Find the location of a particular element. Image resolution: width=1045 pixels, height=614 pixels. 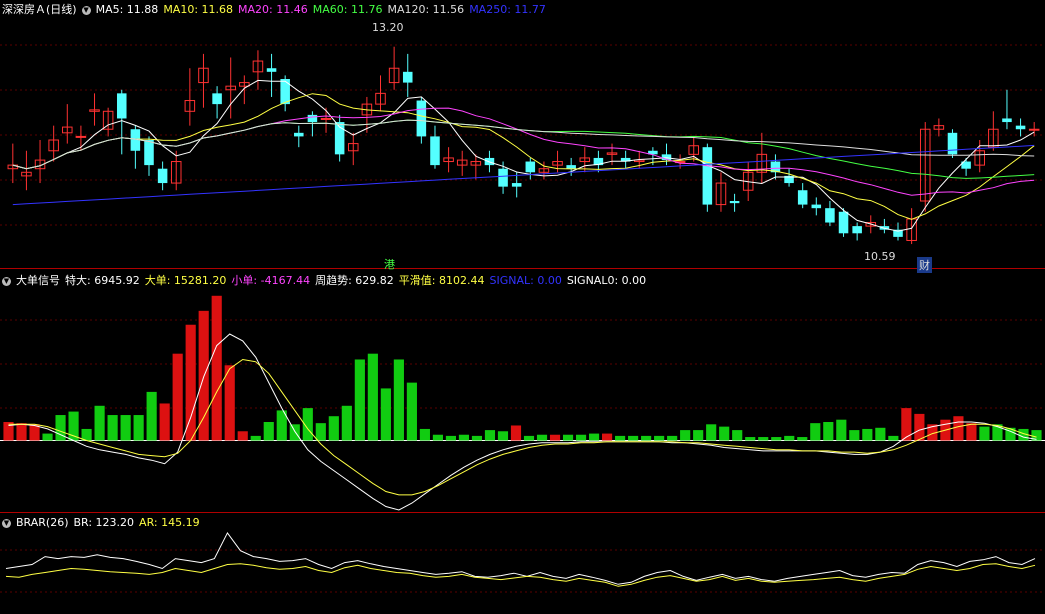

big-order-title: 大单信号 is located at coordinates (38, 280).